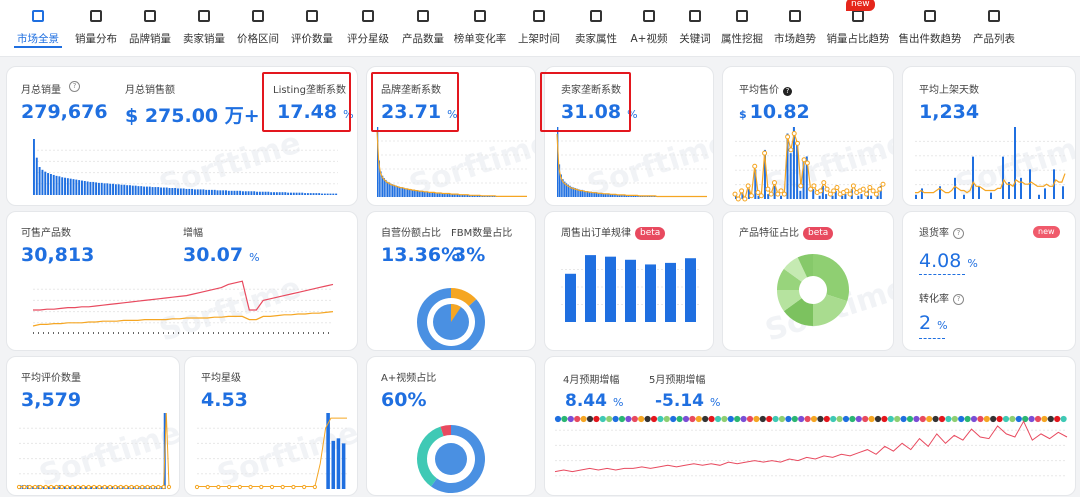  I want to click on avg-stars-card: 平均星级 4.53 Sorftime, so click(271, 426).